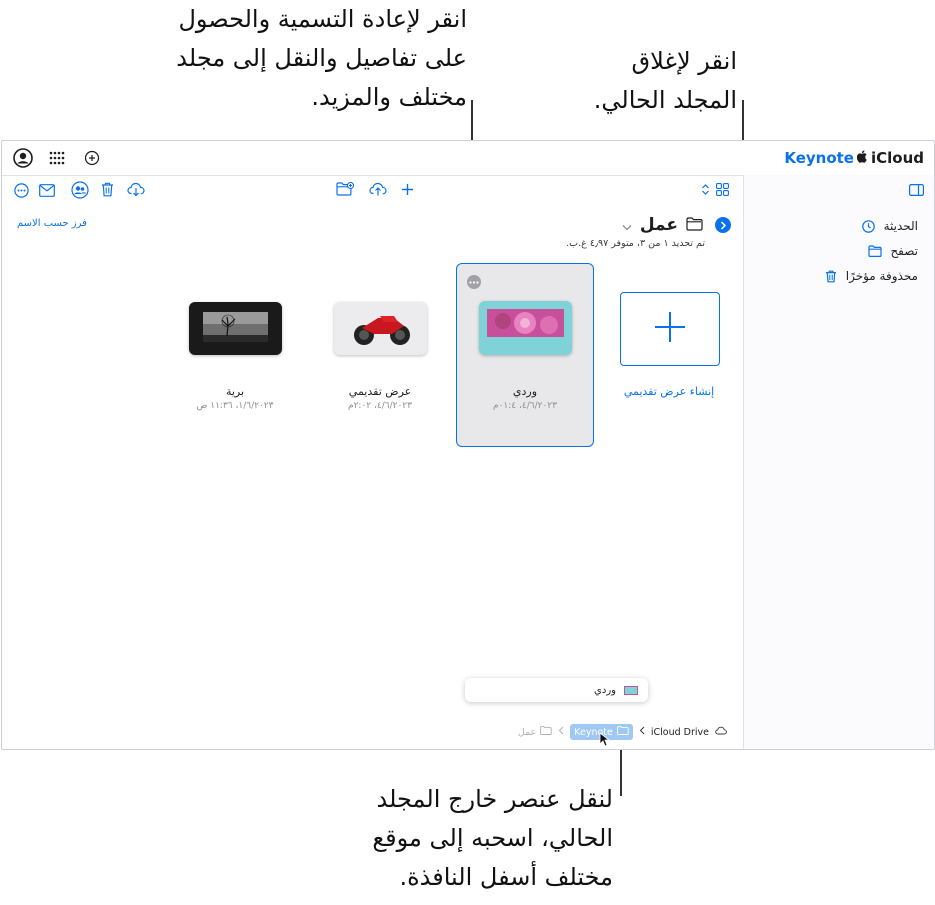 The width and height of the screenshot is (935, 905). I want to click on folder-header: عمل, so click(676, 225).